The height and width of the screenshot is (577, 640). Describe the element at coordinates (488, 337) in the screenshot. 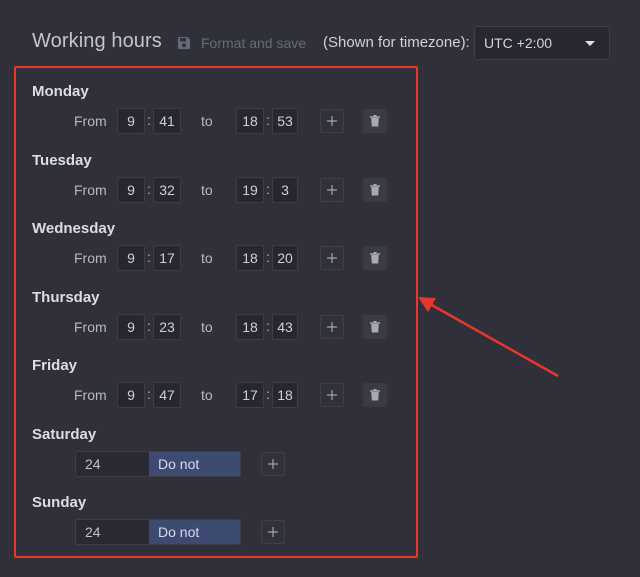

I see `arrow-annotation` at that location.